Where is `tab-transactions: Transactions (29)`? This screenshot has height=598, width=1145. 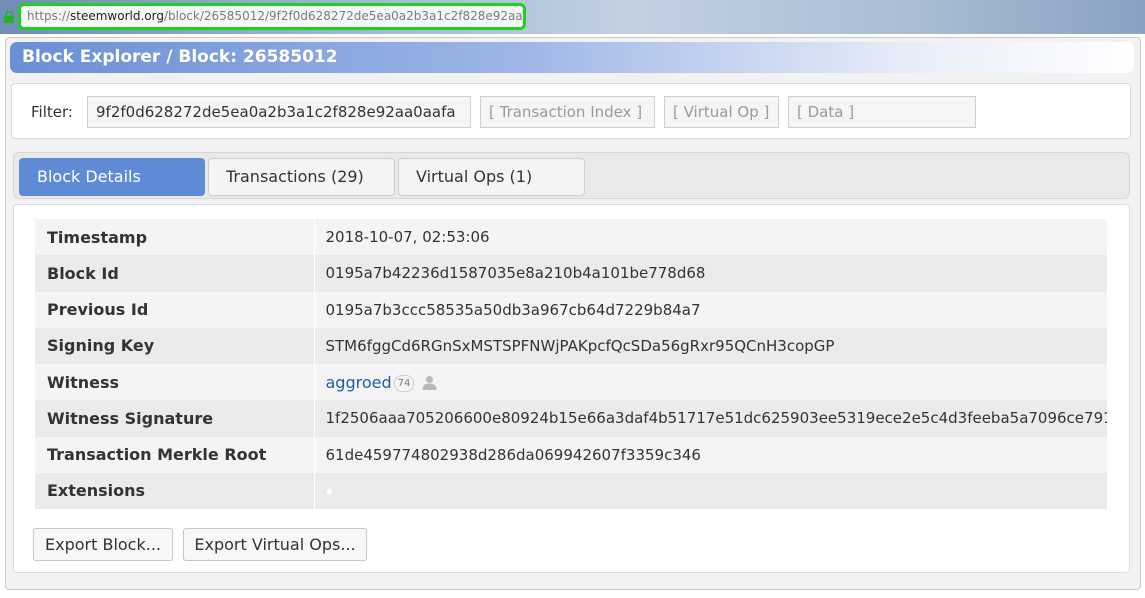
tab-transactions: Transactions (29) is located at coordinates (301, 177).